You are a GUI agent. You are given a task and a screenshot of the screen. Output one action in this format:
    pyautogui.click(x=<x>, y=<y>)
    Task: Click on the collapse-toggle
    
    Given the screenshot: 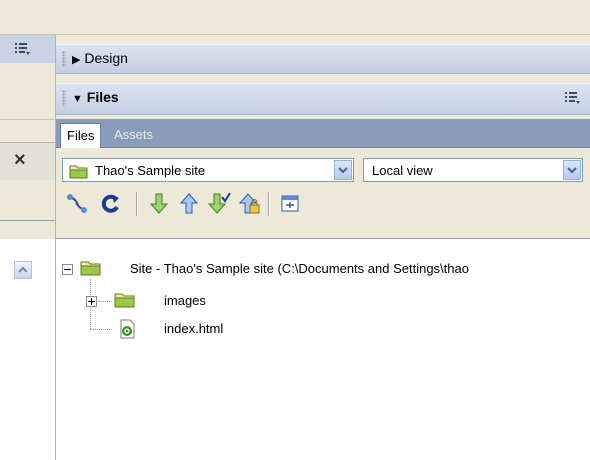 What is the action you would take?
    pyautogui.click(x=67, y=269)
    